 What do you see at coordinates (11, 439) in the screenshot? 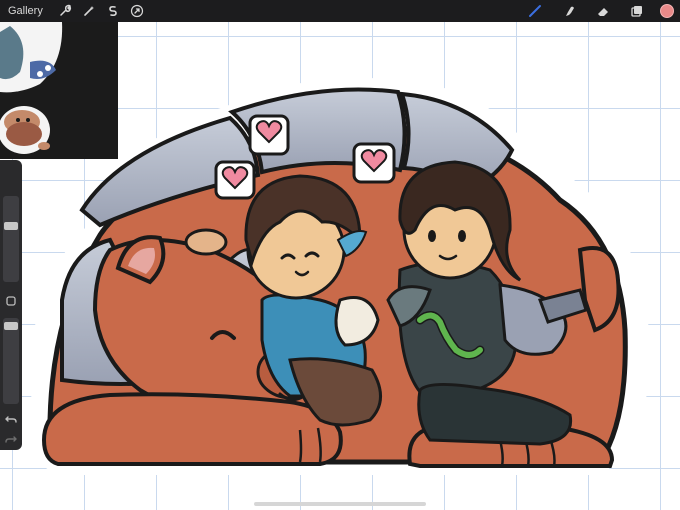
I see `redo-icon` at bounding box center [11, 439].